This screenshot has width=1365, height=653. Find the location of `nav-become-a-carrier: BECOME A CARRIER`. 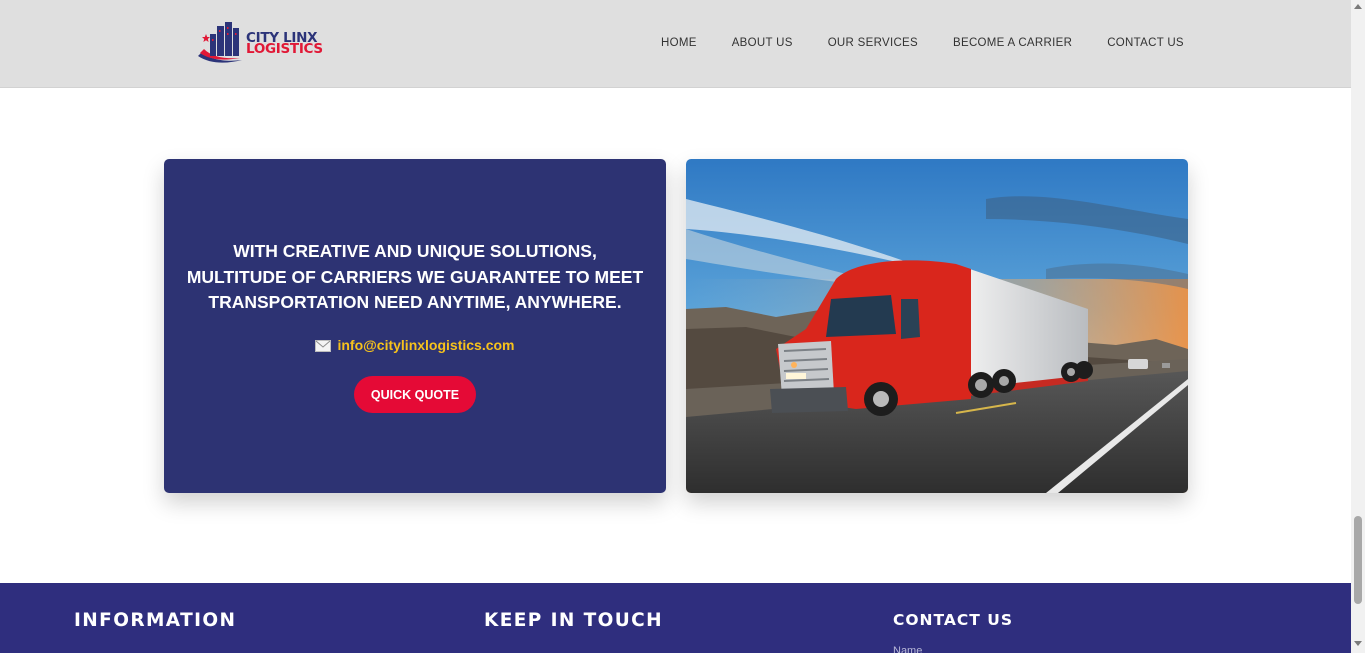

nav-become-a-carrier: BECOME A CARRIER is located at coordinates (1012, 43).